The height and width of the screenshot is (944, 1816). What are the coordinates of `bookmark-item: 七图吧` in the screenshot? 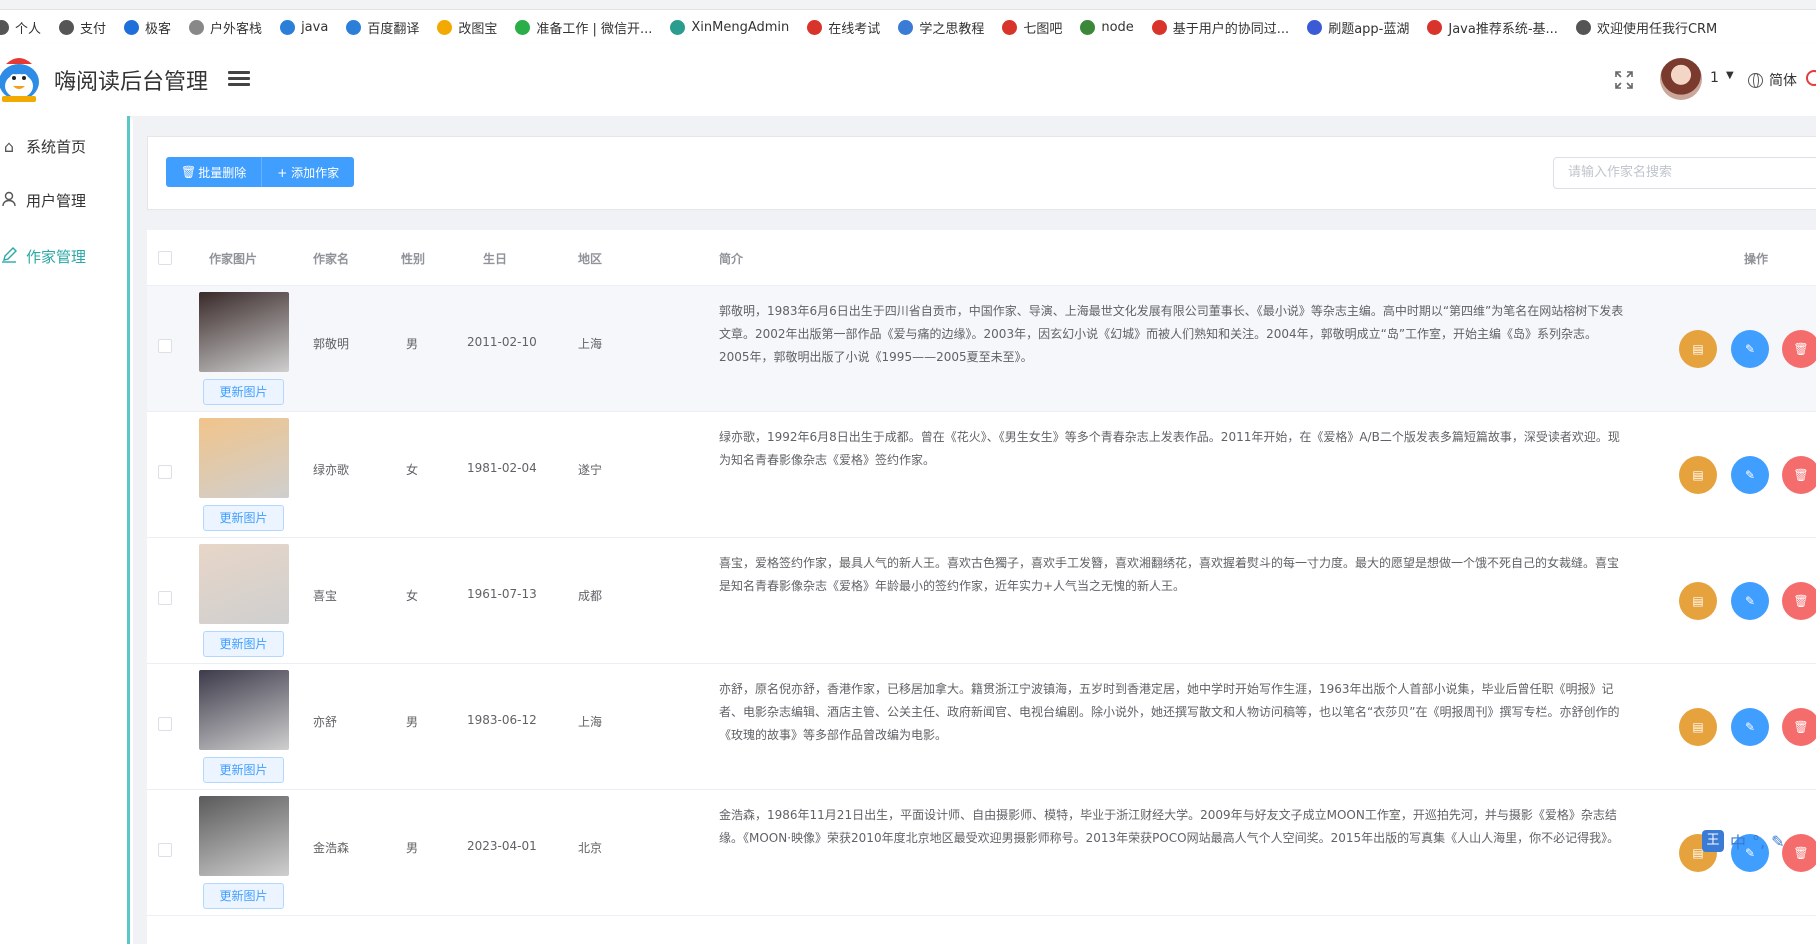 It's located at (1032, 27).